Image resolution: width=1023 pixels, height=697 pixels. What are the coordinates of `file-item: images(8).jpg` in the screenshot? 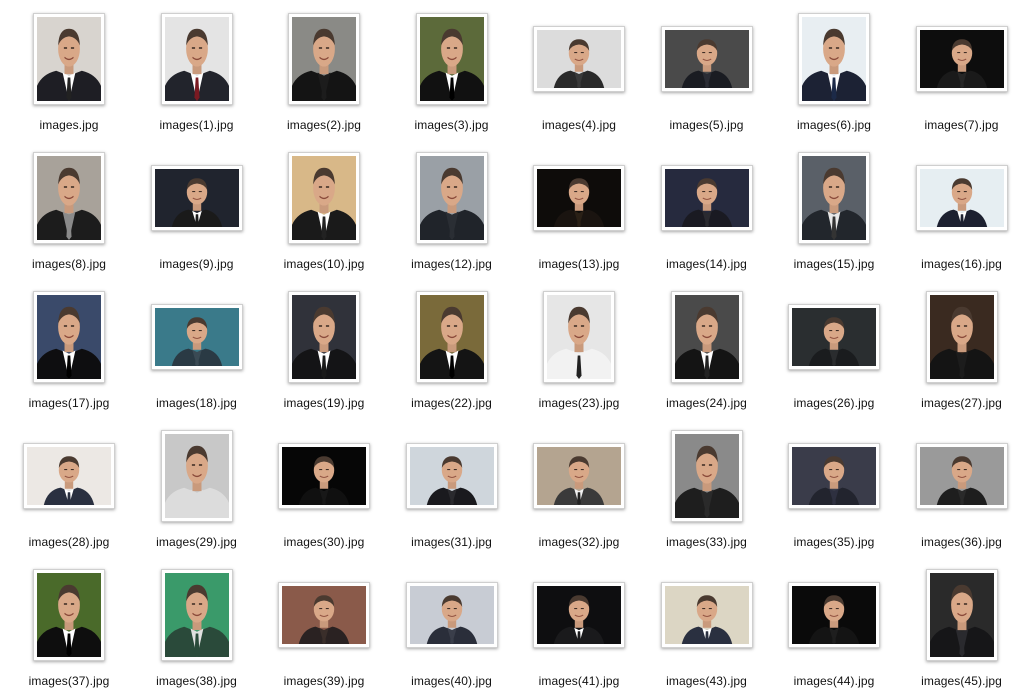 It's located at (69, 208).